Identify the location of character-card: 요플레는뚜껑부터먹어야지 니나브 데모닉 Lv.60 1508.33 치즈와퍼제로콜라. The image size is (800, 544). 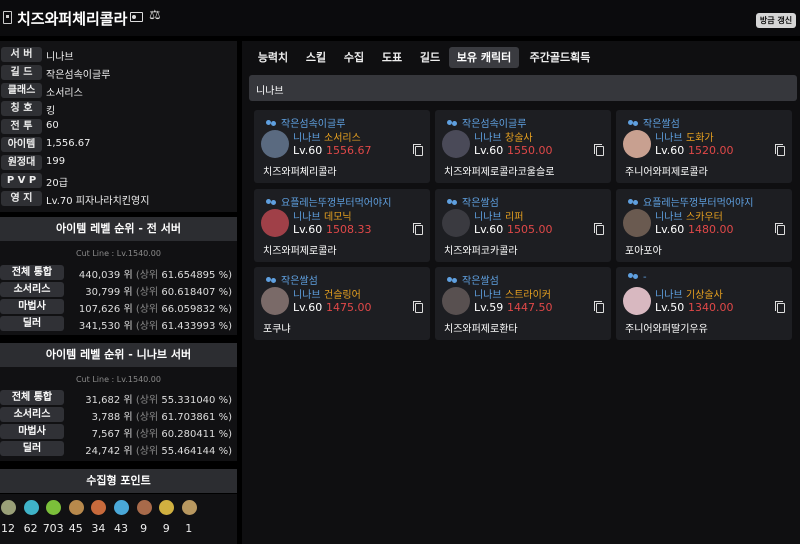
(342, 225).